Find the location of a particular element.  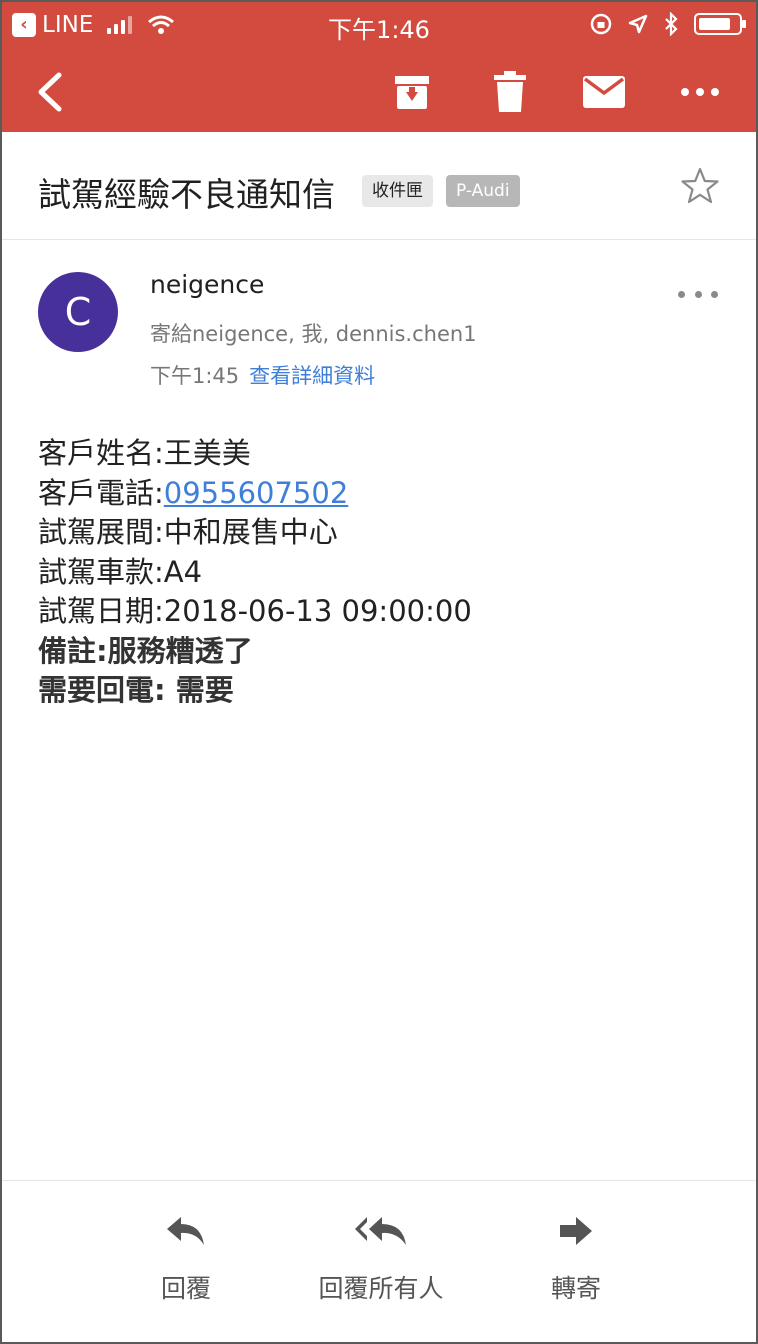

more-options-button is located at coordinates (700, 92).